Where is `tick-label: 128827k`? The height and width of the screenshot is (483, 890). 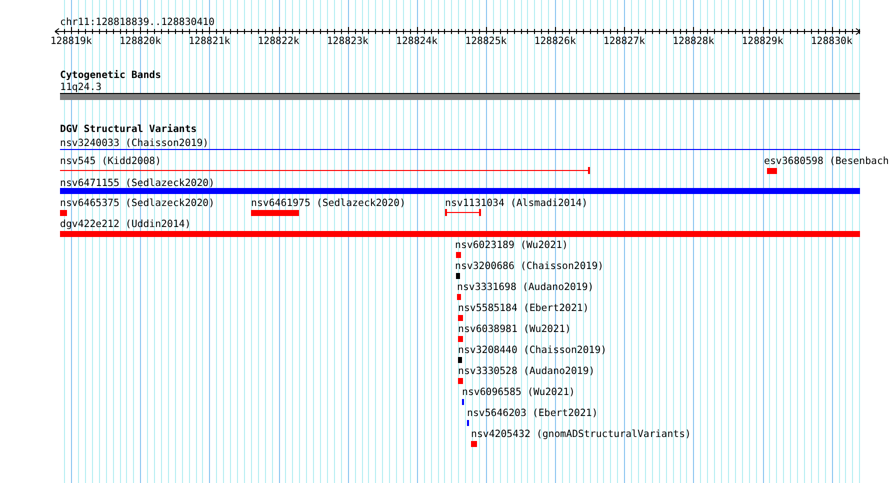
tick-label: 128827k is located at coordinates (624, 41).